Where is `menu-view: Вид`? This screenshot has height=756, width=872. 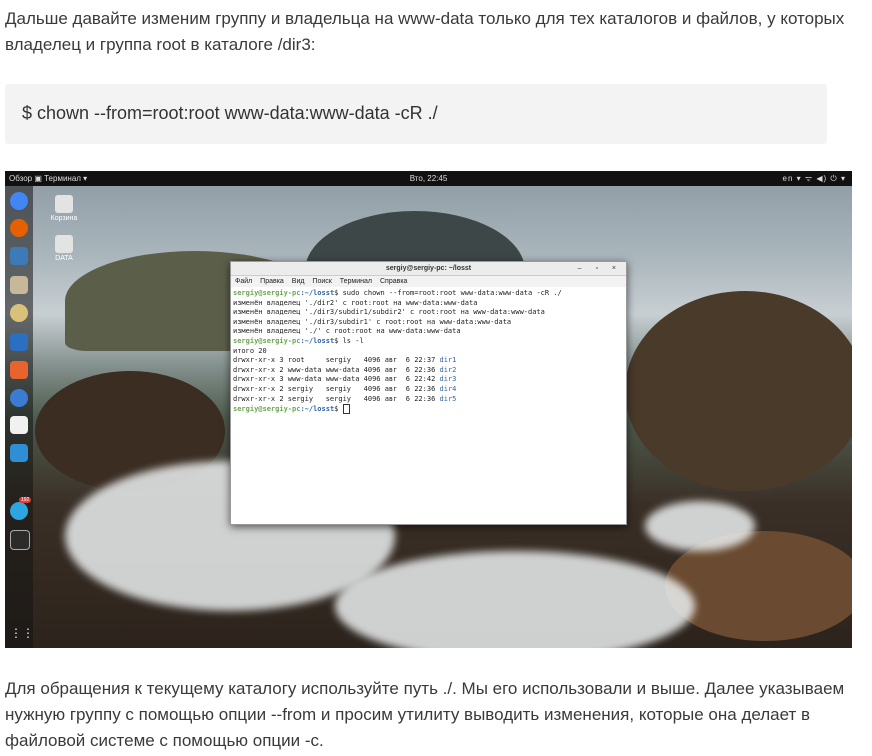
menu-view: Вид is located at coordinates (298, 281).